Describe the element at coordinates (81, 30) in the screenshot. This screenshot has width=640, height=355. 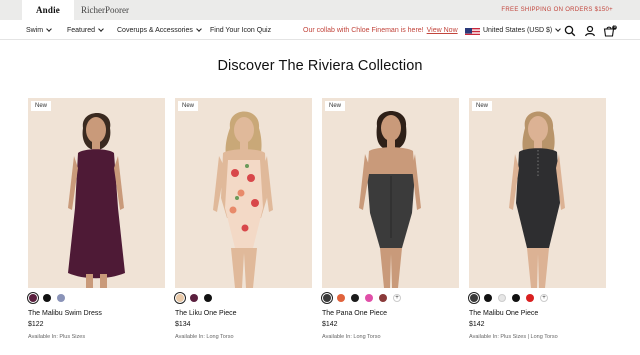
I see `nav-item-label: Featured` at that location.